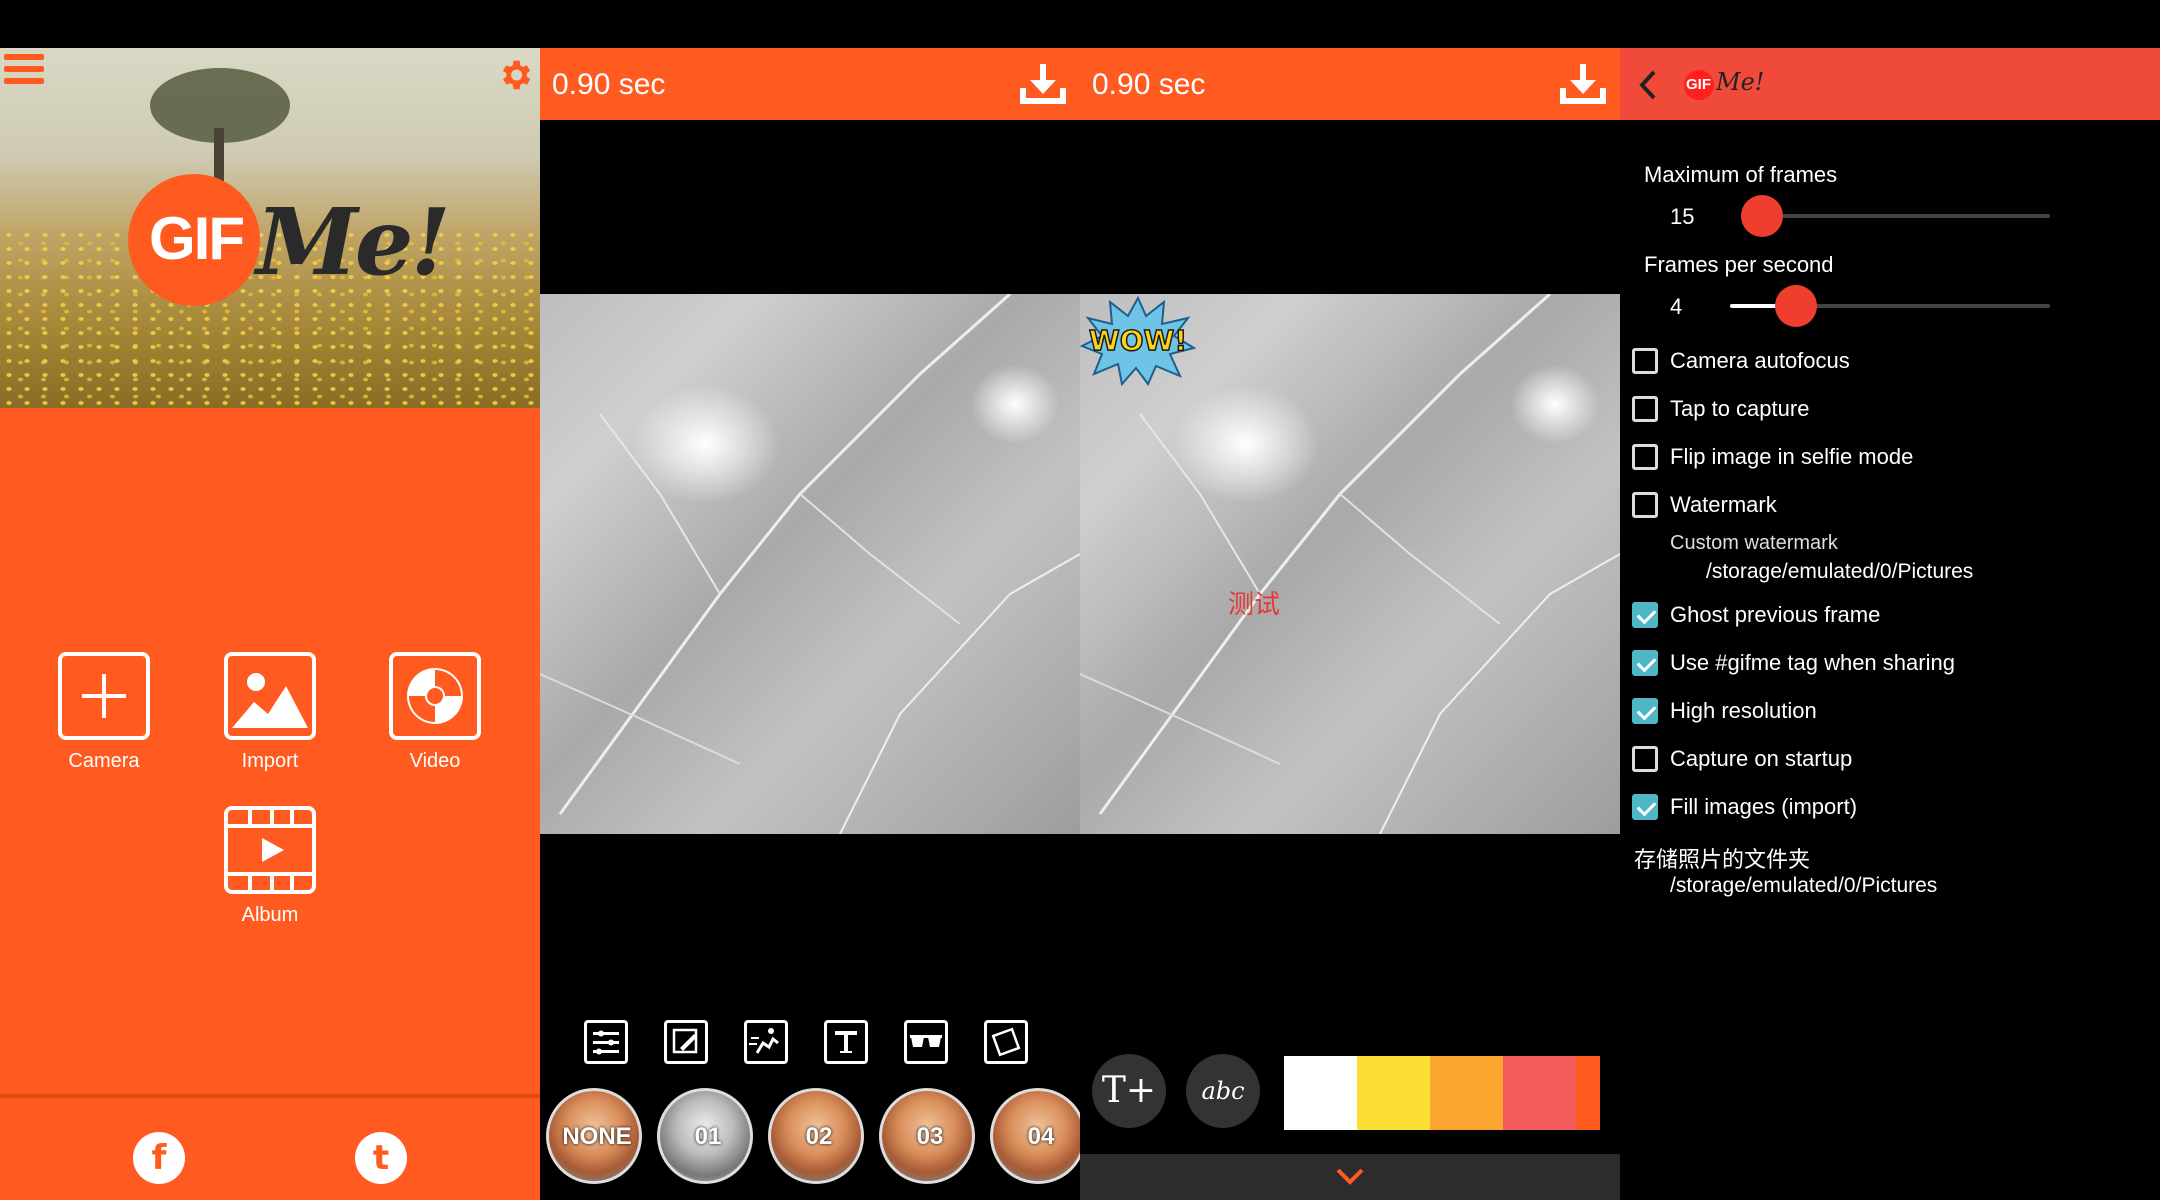 This screenshot has width=2160, height=1200. Describe the element at coordinates (927, 1136) in the screenshot. I see `filter-thumb: 03` at that location.